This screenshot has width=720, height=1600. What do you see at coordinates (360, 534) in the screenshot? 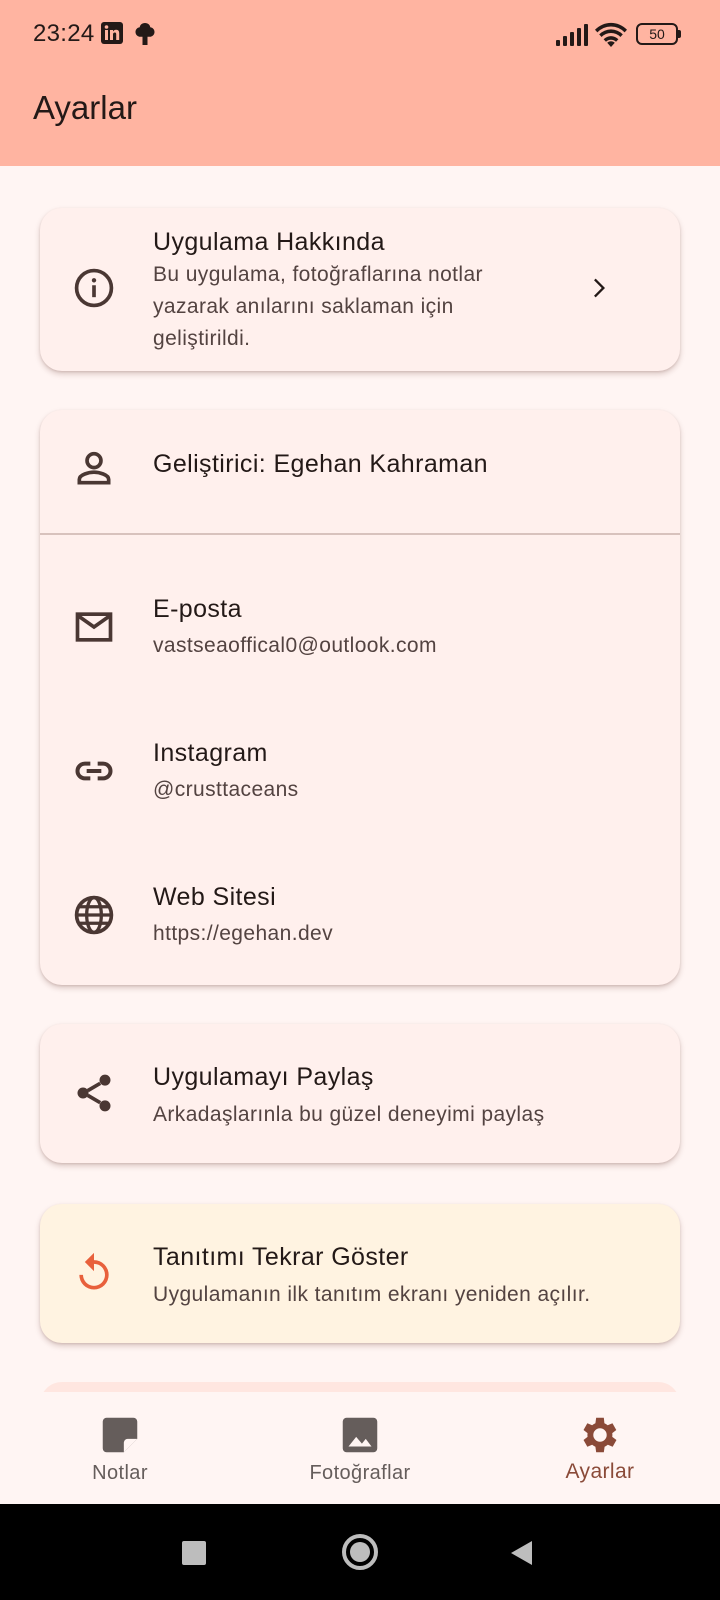
I see `divider` at bounding box center [360, 534].